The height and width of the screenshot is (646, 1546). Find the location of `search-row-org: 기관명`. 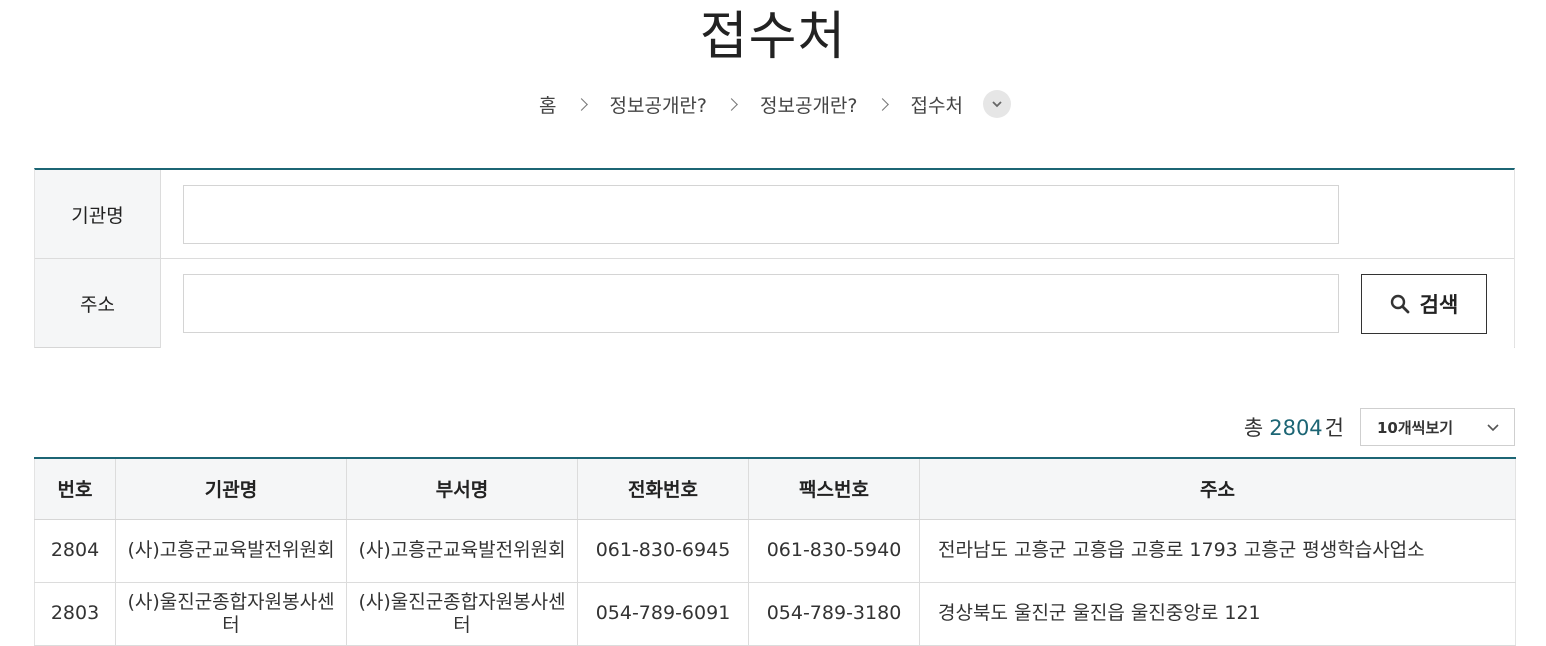

search-row-org: 기관명 is located at coordinates (774, 214).